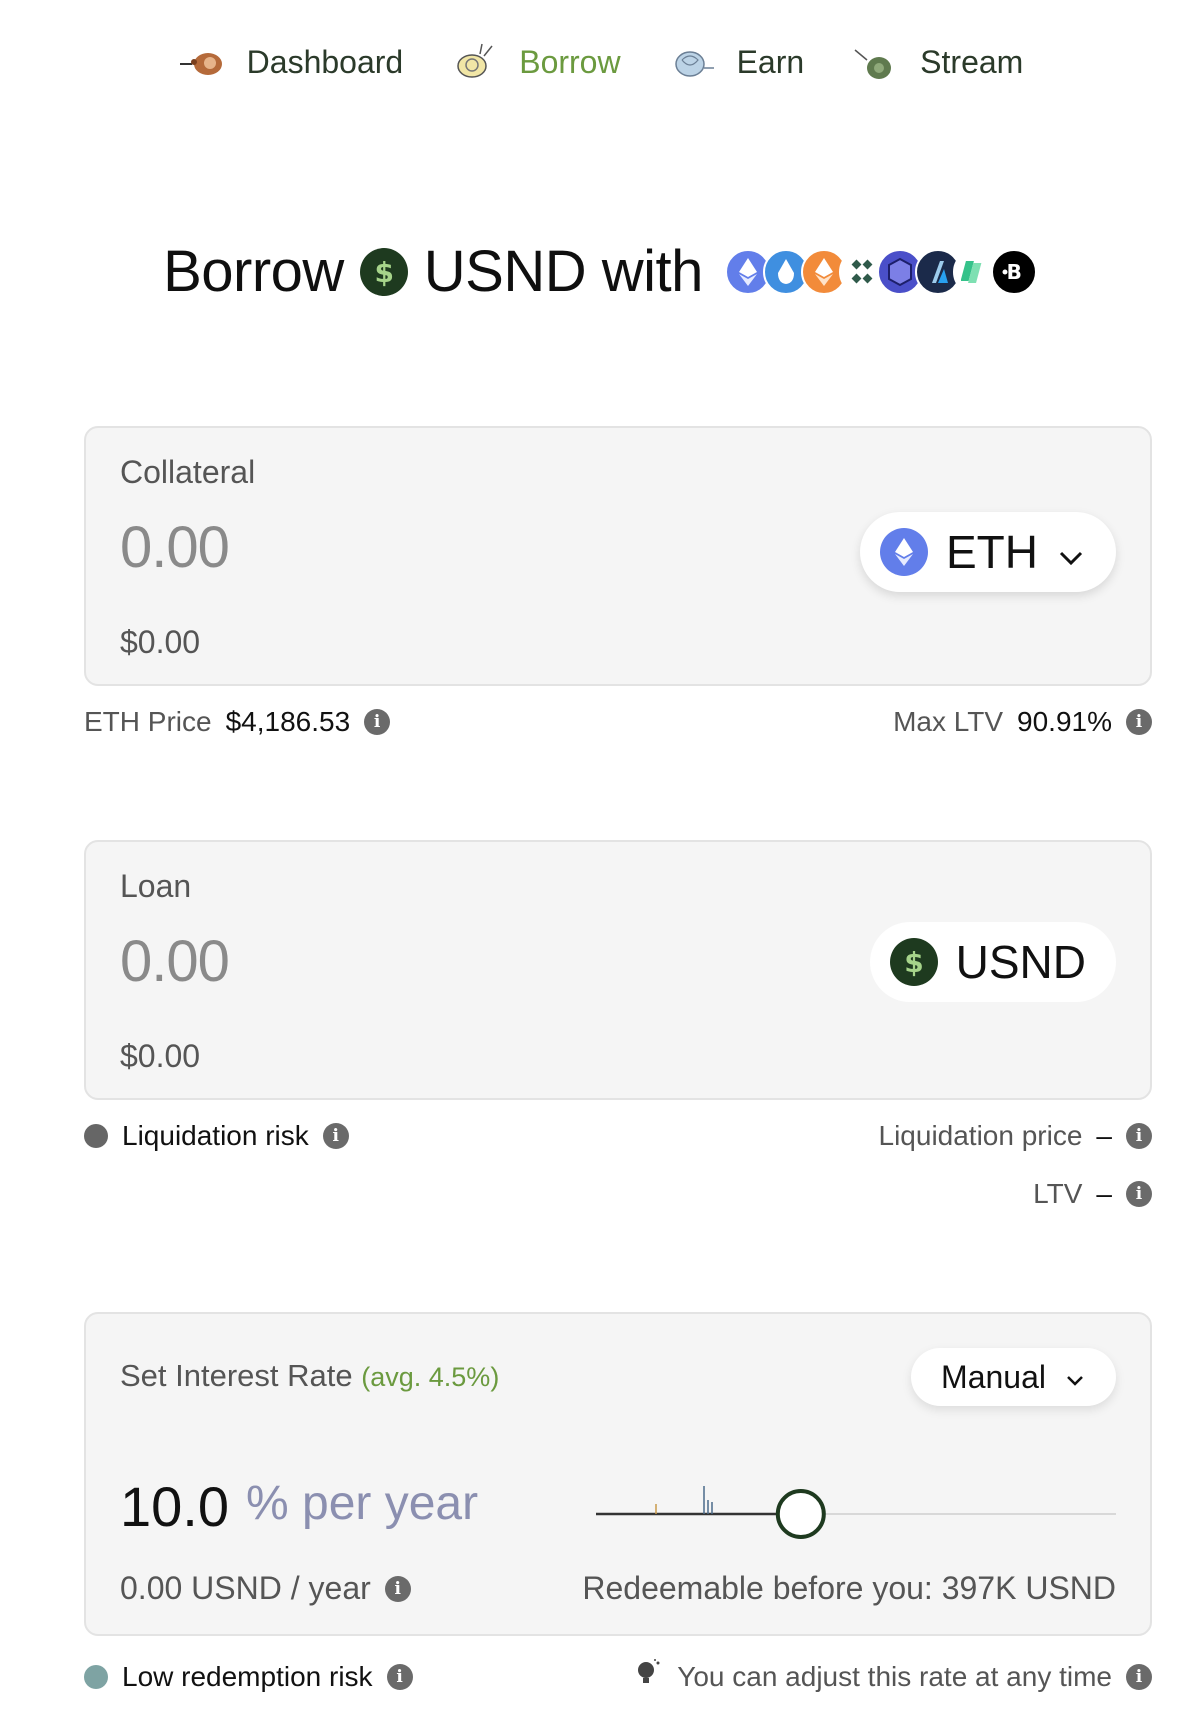 The image size is (1200, 1730). Describe the element at coordinates (362, 1503) in the screenshot. I see `interest-rate-unit: % per year` at that location.